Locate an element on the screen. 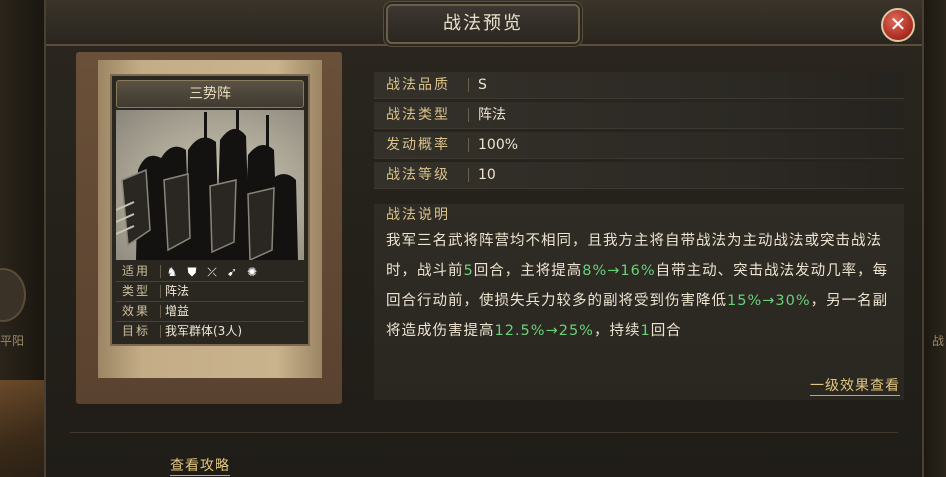 This screenshot has width=946, height=477. attr-quality: 战法品质 S is located at coordinates (639, 85).